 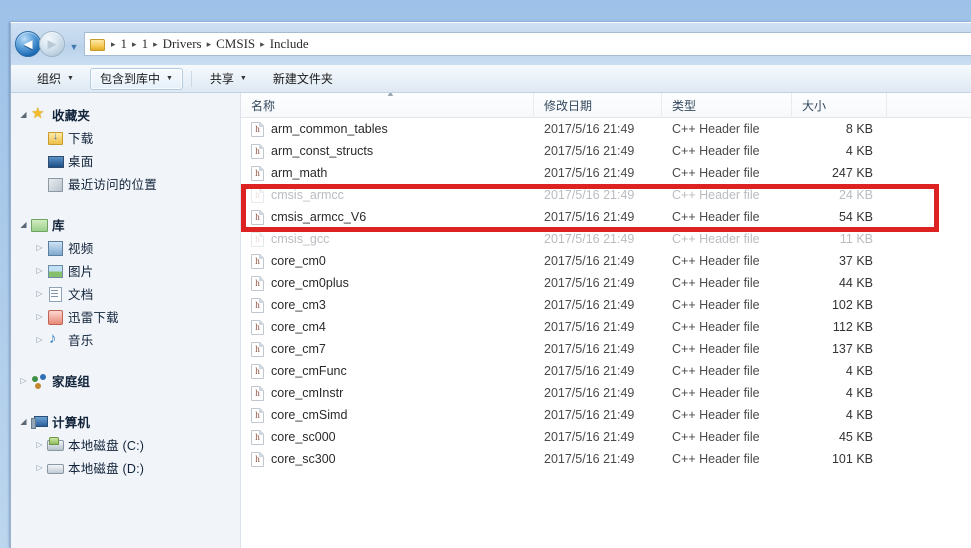 What do you see at coordinates (112, 185) in the screenshot?
I see `sidebar-label-recent-places: 最近访问的位置` at bounding box center [112, 185].